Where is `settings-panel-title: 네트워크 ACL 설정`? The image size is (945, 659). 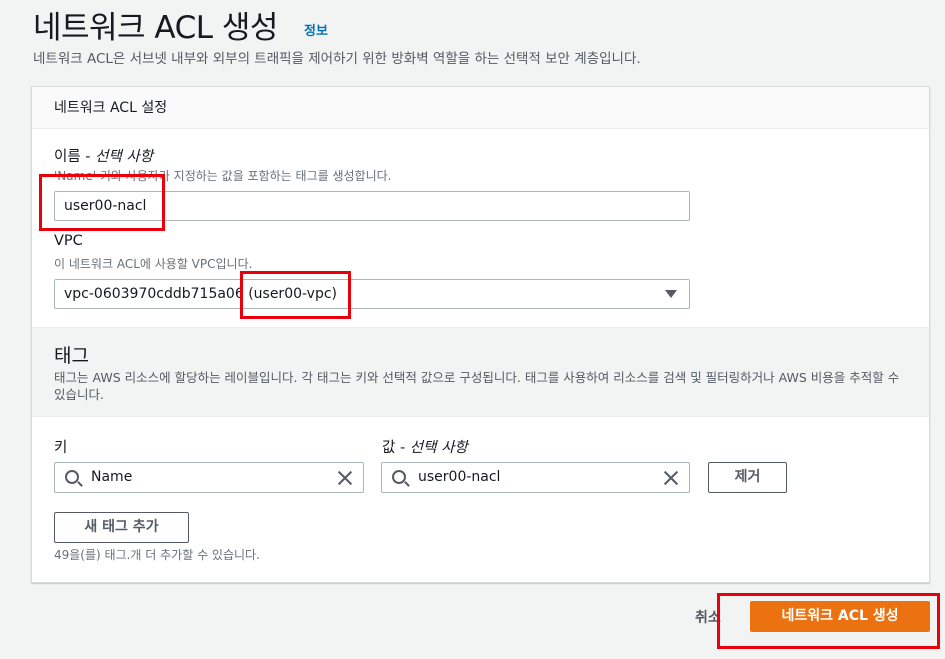 settings-panel-title: 네트워크 ACL 설정 is located at coordinates (111, 108).